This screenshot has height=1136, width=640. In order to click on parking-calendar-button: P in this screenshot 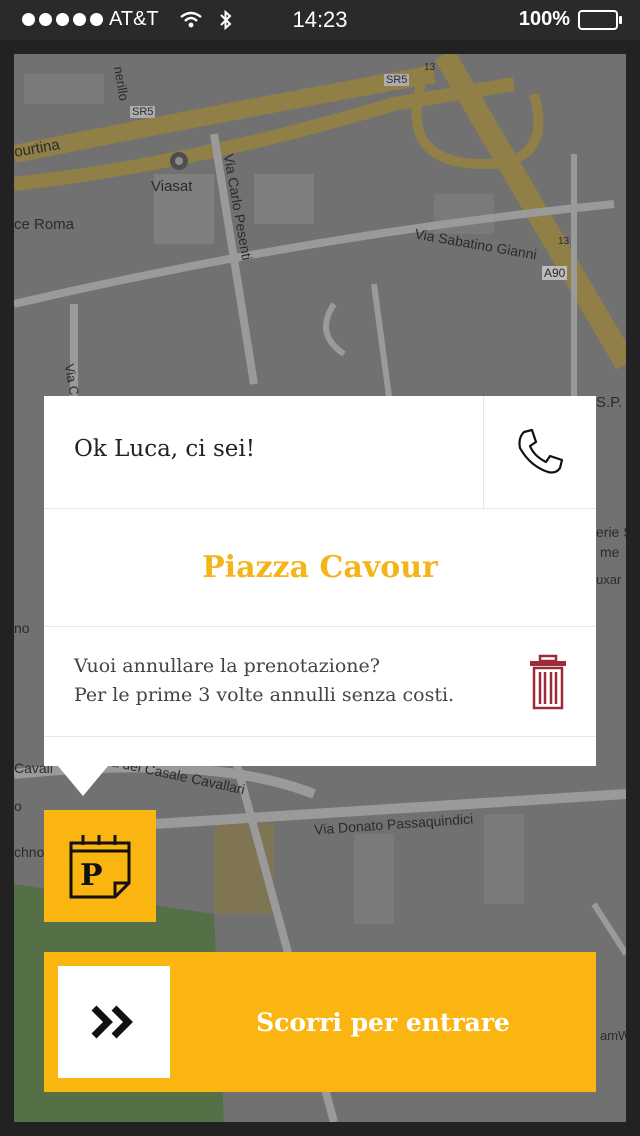, I will do `click(100, 866)`.